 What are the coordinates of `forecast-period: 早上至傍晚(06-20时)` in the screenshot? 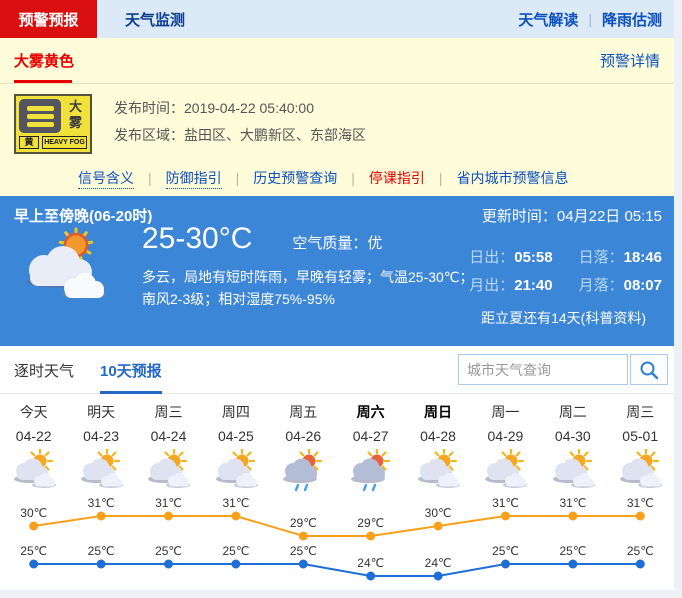 It's located at (83, 216).